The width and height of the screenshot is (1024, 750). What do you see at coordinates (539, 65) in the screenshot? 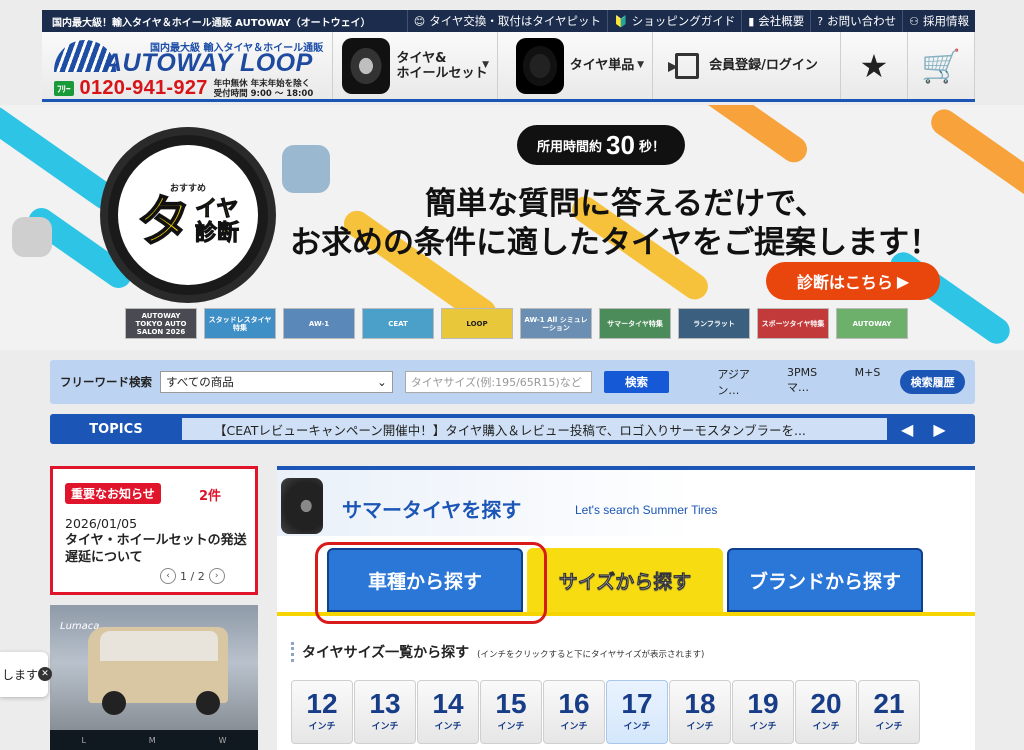
I see `tire-icon` at bounding box center [539, 65].